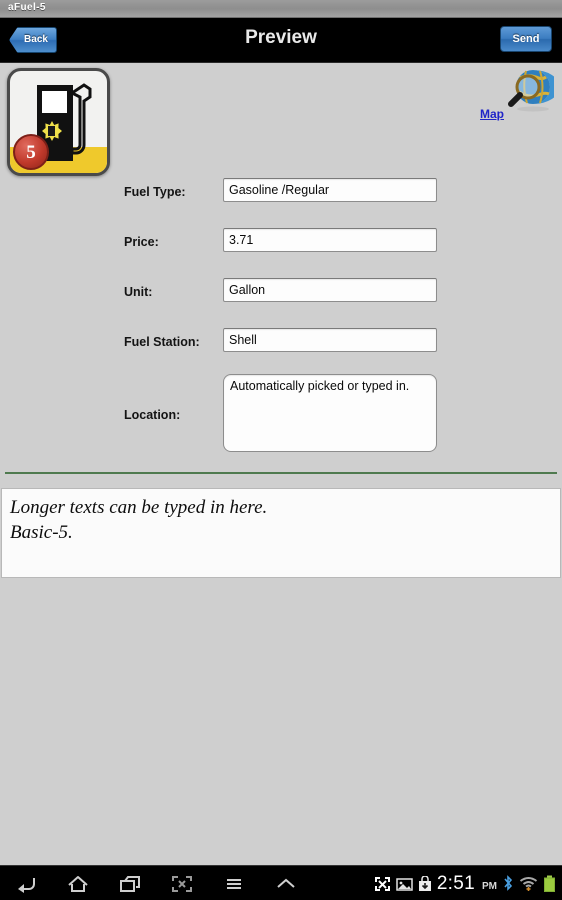 This screenshot has width=562, height=900. I want to click on status-clock-period: PM, so click(489, 886).